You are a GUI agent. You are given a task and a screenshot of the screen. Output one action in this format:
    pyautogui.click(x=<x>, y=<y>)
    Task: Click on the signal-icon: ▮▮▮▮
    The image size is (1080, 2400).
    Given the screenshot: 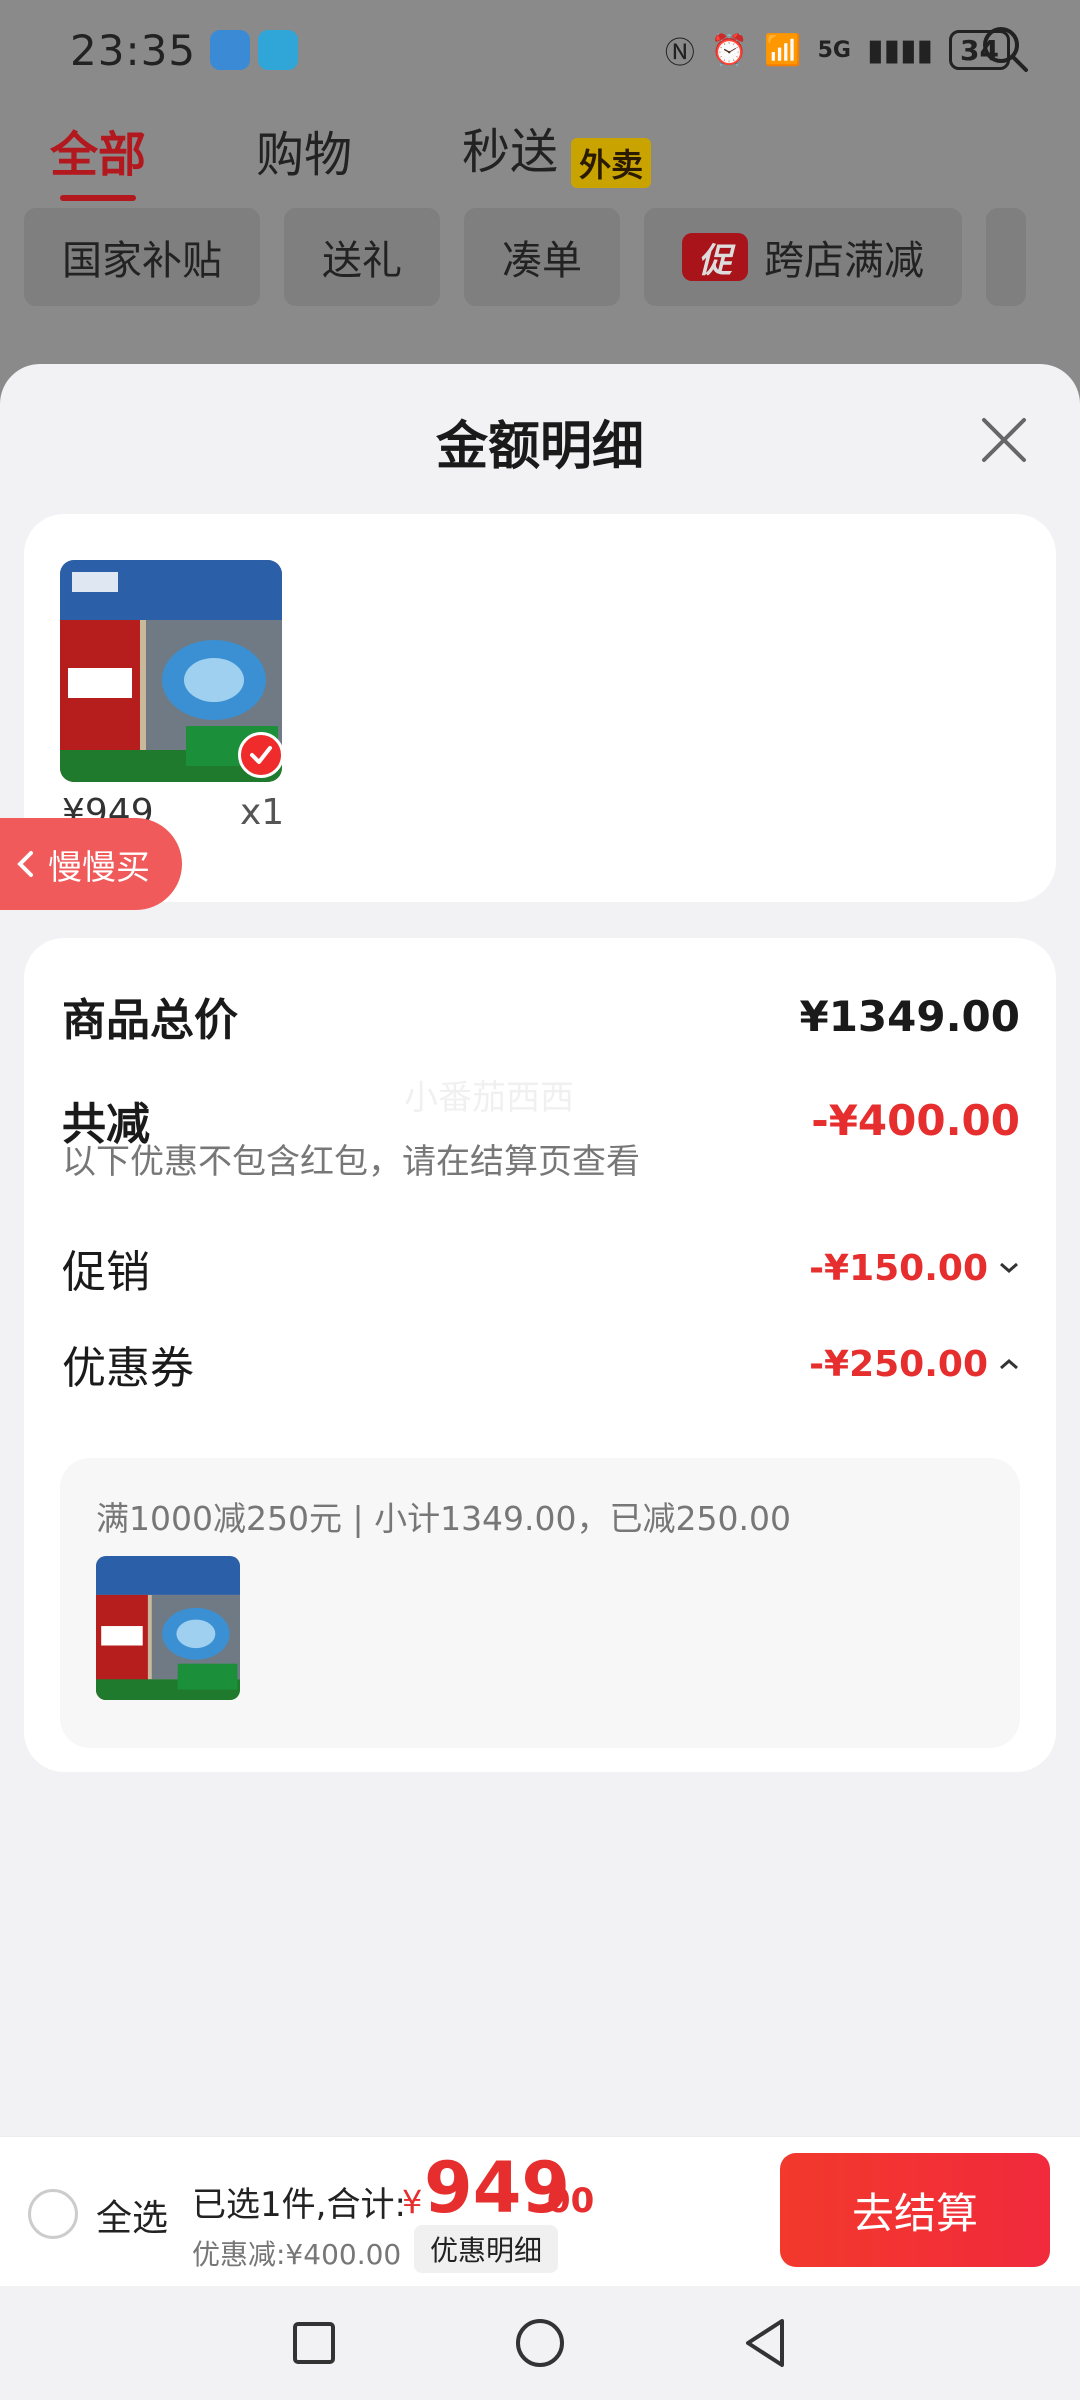 What is the action you would take?
    pyautogui.click(x=900, y=50)
    